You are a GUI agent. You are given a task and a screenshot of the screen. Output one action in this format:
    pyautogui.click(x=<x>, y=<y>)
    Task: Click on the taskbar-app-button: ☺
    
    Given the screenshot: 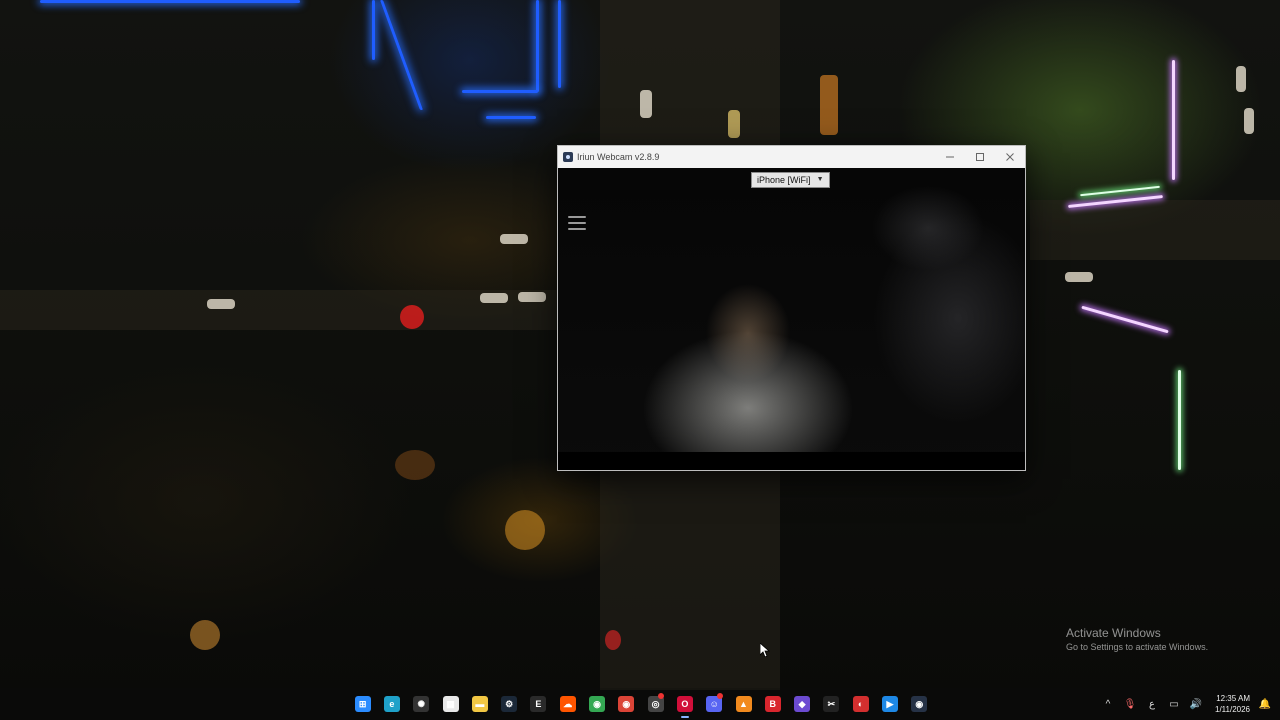 What is the action you would take?
    pyautogui.click(x=714, y=704)
    